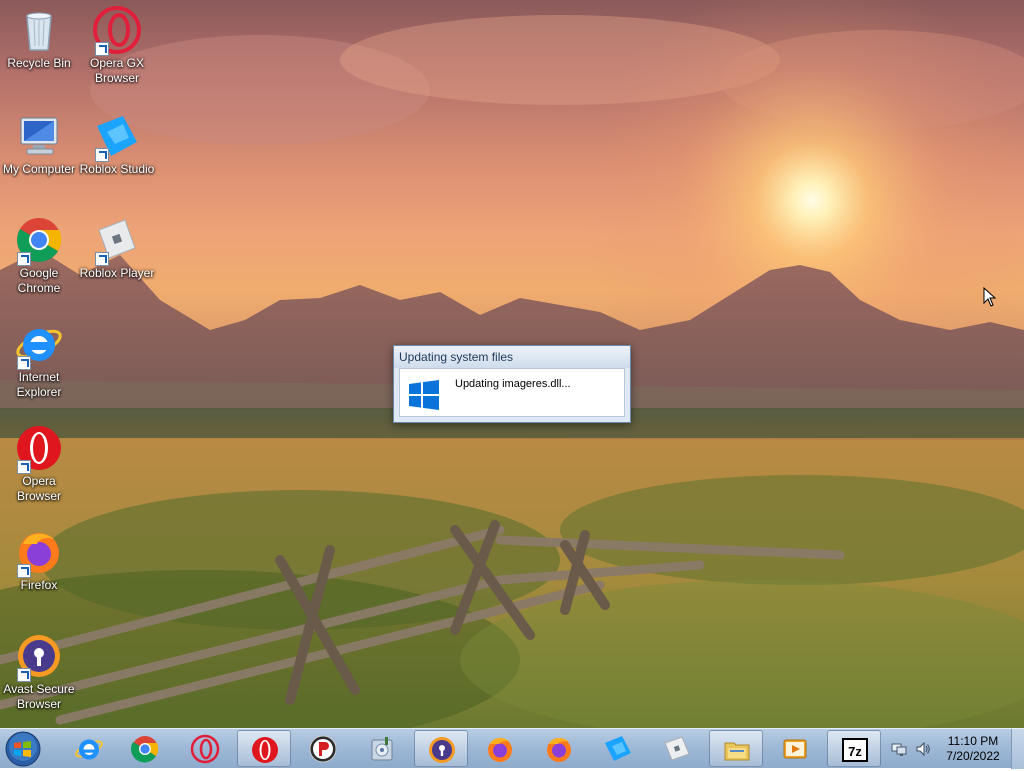 This screenshot has width=1024, height=771. Describe the element at coordinates (923, 749) in the screenshot. I see `volume-icon` at that location.